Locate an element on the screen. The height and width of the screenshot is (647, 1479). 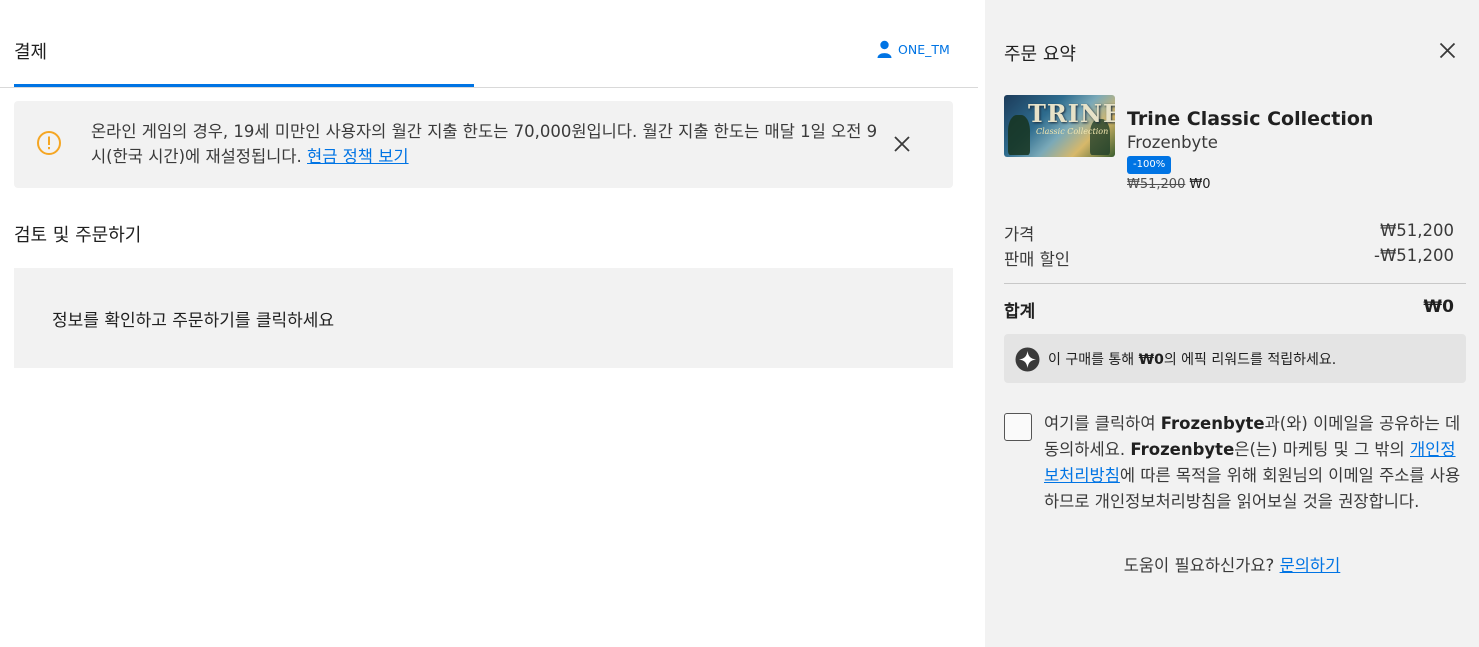
discount-badge: -100% is located at coordinates (1149, 165).